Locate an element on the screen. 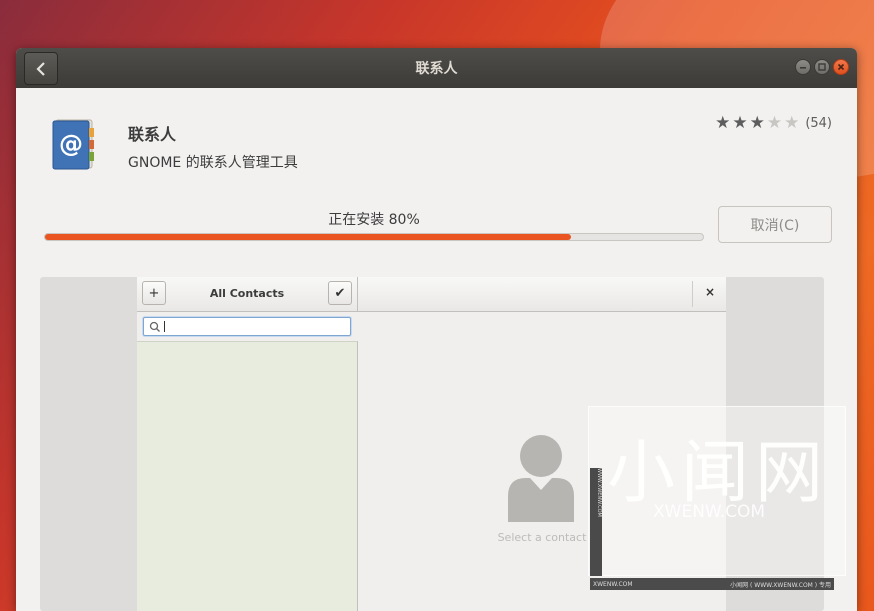  install-progress-bar is located at coordinates (374, 237).